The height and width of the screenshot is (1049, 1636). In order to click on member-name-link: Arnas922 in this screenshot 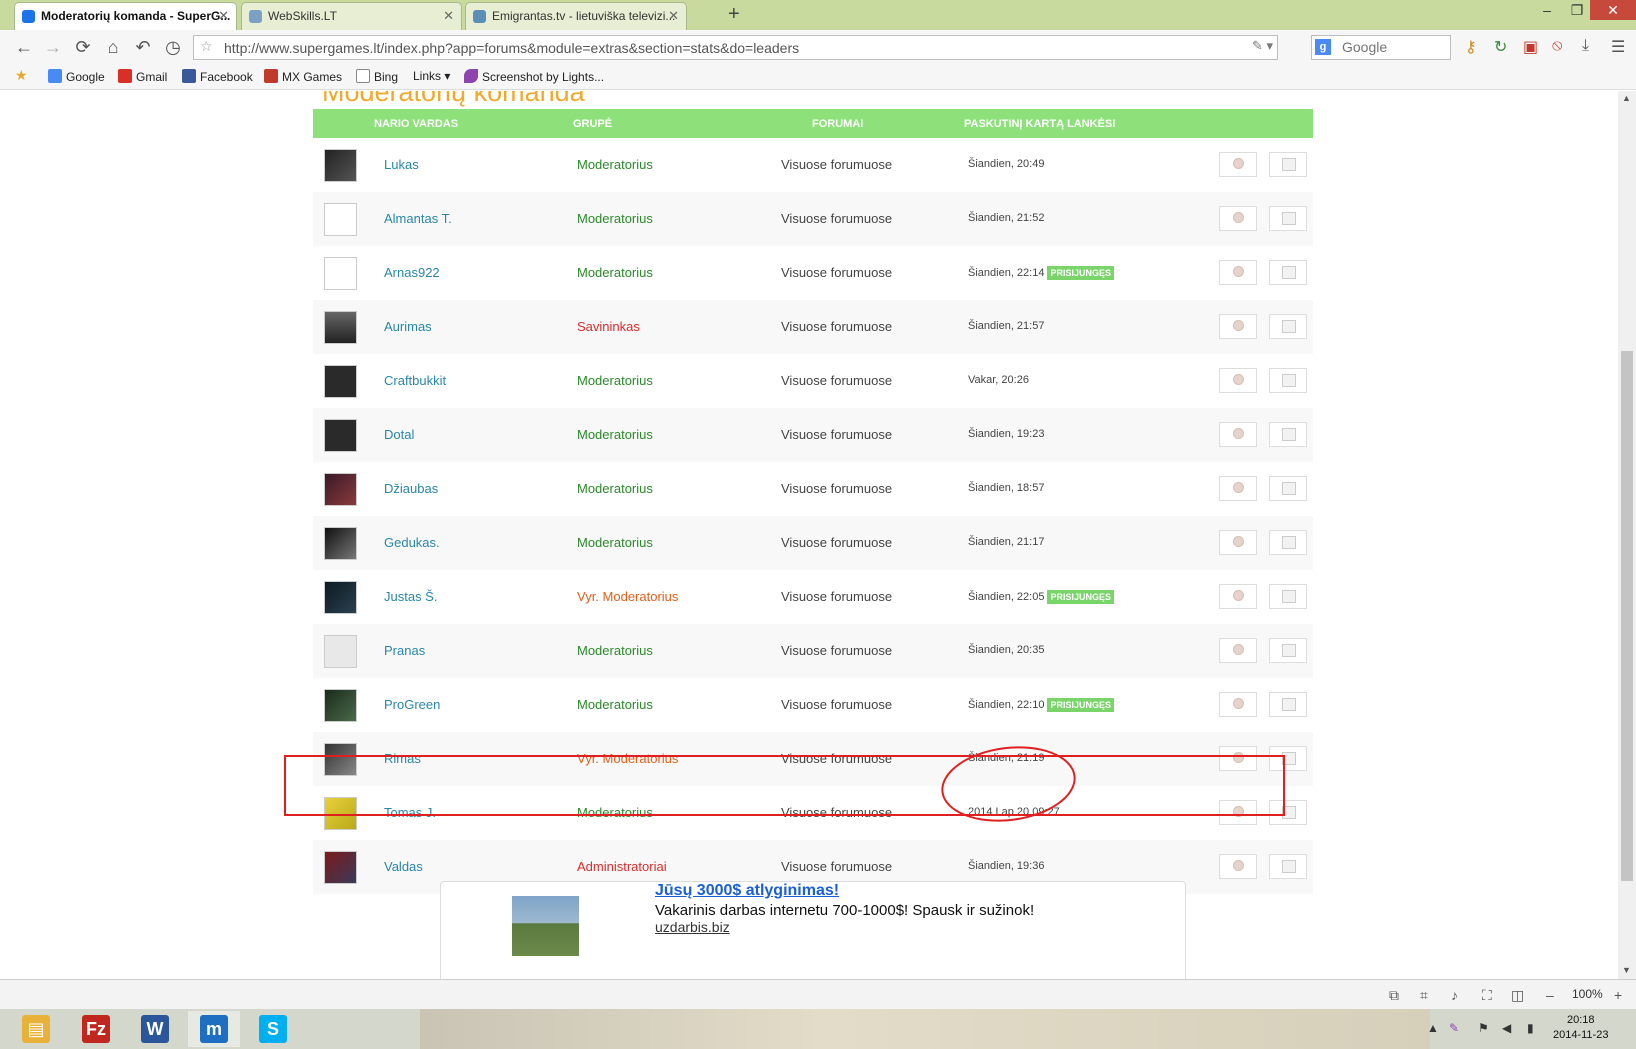, I will do `click(412, 272)`.